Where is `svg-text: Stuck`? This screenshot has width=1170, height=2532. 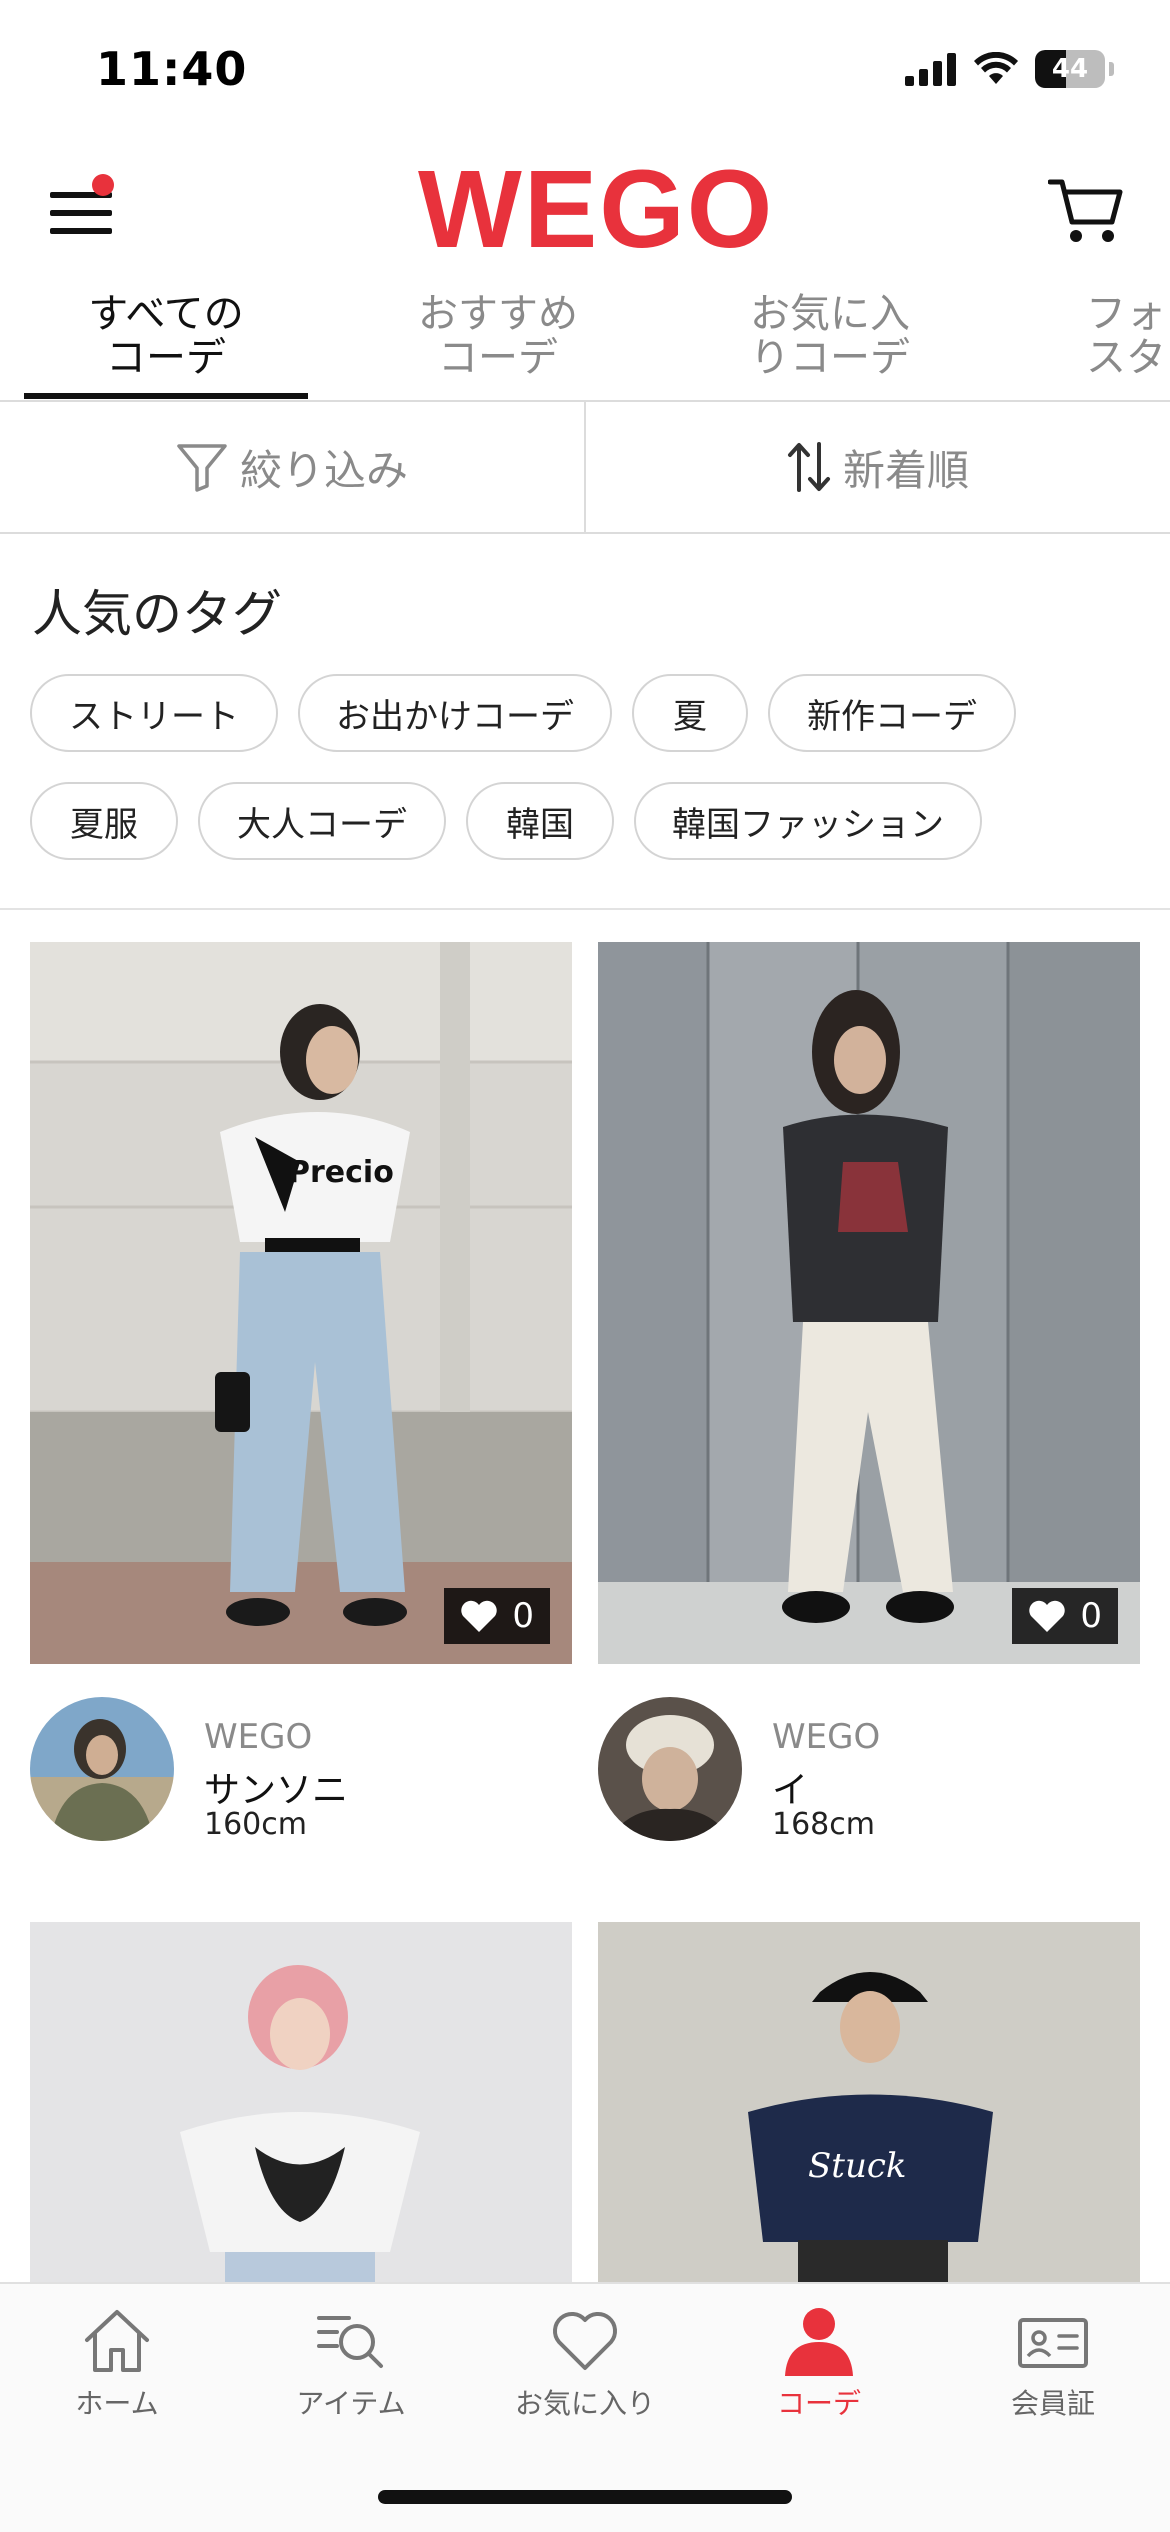
svg-text: Stuck is located at coordinates (857, 2166).